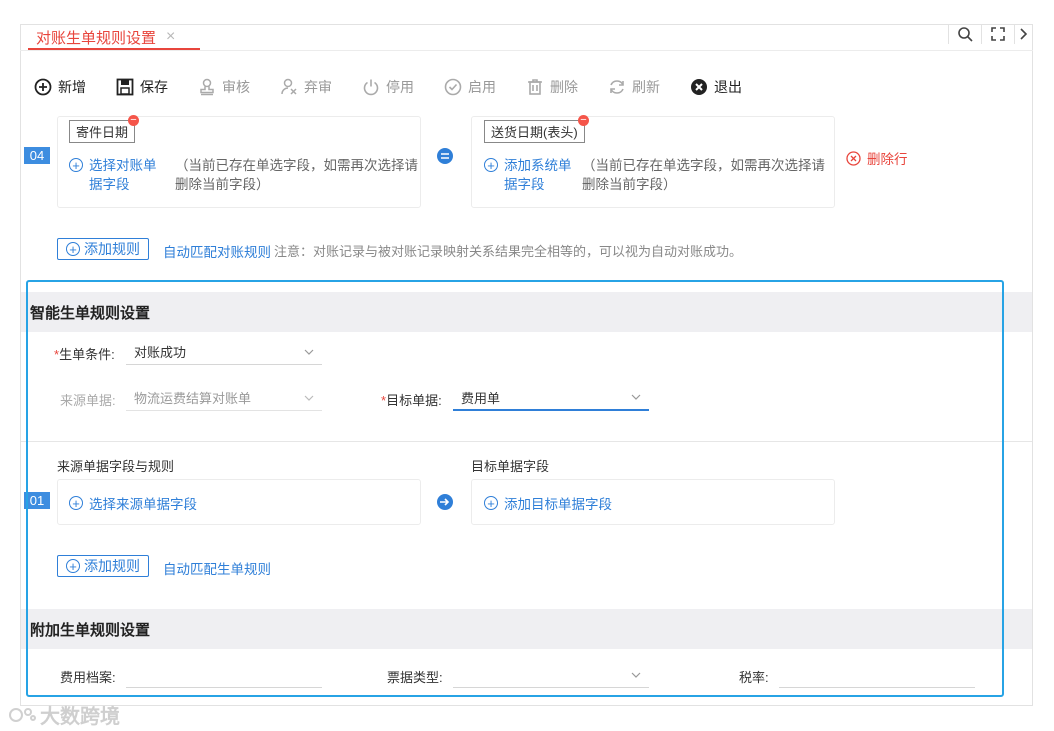  I want to click on refresh-button: 刷新, so click(634, 87).